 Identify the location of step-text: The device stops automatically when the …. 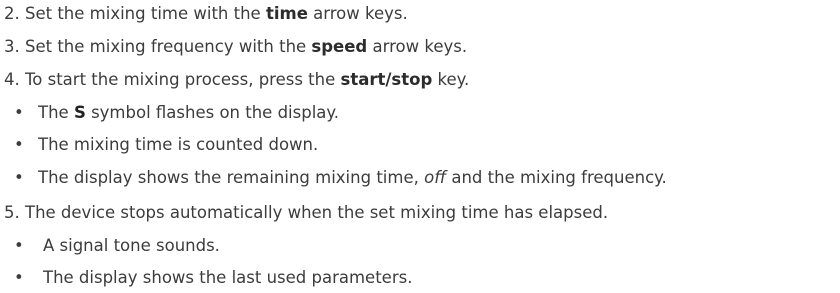
(317, 212).